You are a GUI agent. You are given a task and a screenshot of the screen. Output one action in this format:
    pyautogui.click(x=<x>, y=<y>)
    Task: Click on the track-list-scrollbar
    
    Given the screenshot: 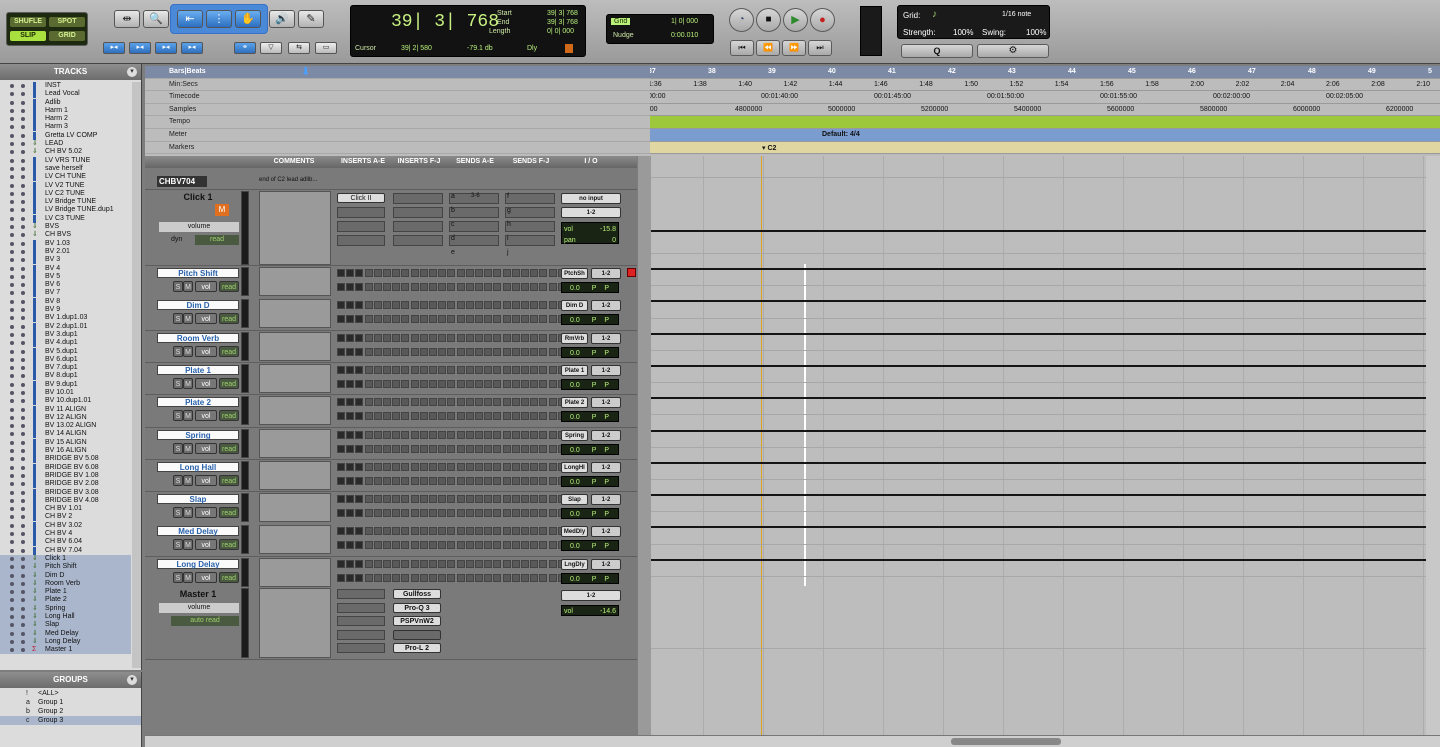 What is the action you would take?
    pyautogui.click(x=136, y=375)
    